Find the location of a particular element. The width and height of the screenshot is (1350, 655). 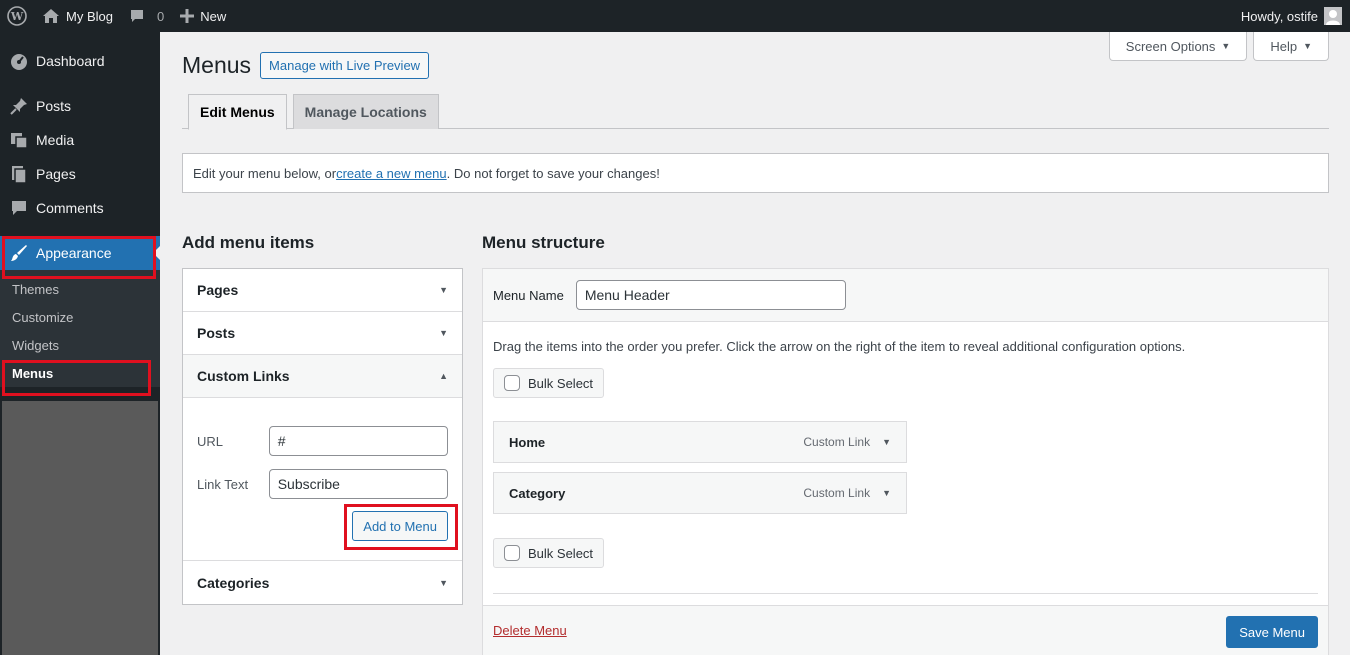

comments-link: 0 is located at coordinates (146, 16).